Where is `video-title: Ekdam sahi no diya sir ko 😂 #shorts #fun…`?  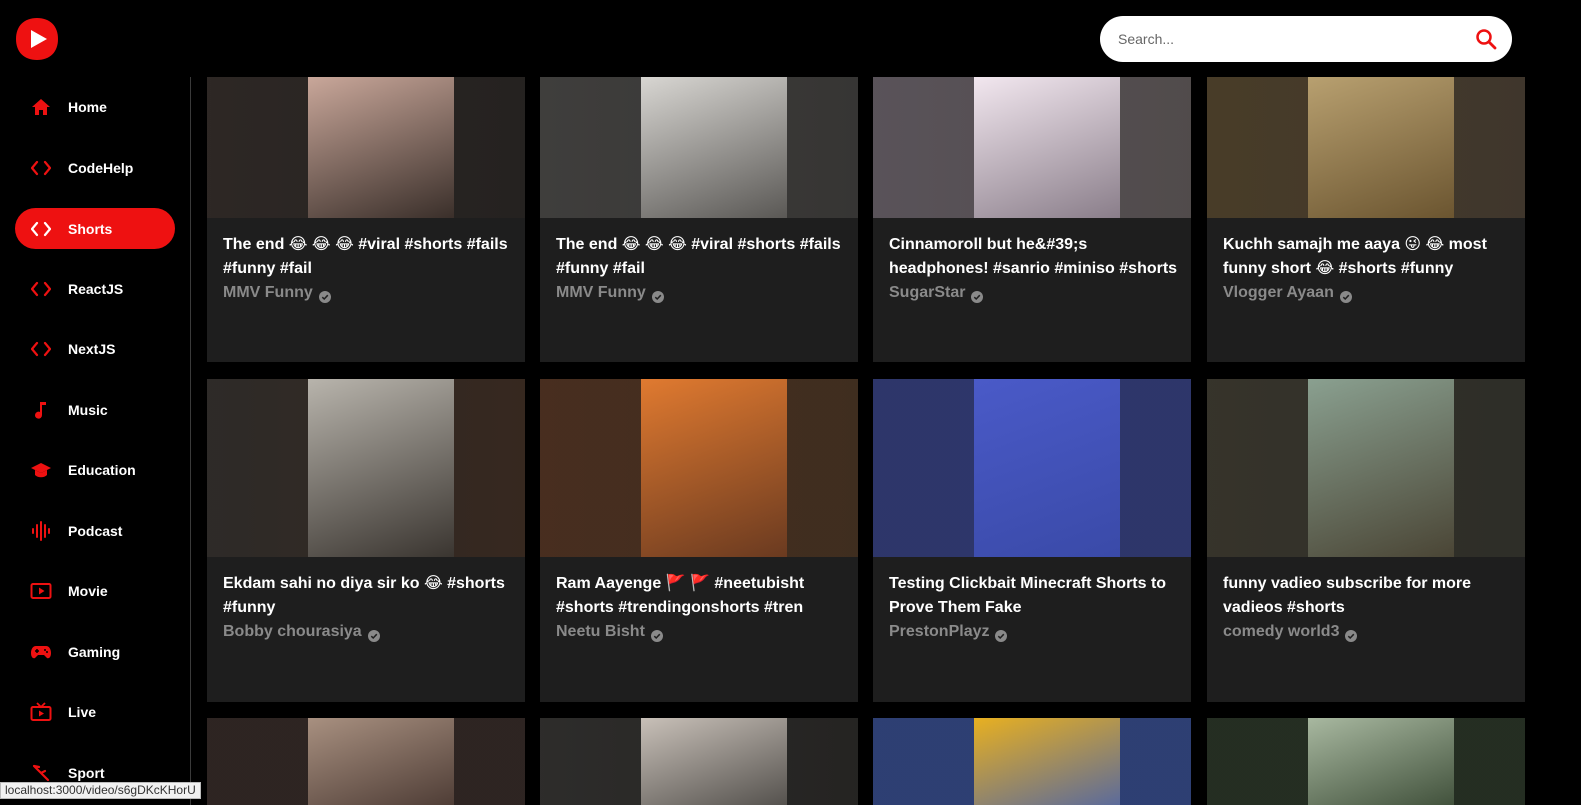 video-title: Ekdam sahi no diya sir ko 😂 #shorts #fun… is located at coordinates (368, 596).